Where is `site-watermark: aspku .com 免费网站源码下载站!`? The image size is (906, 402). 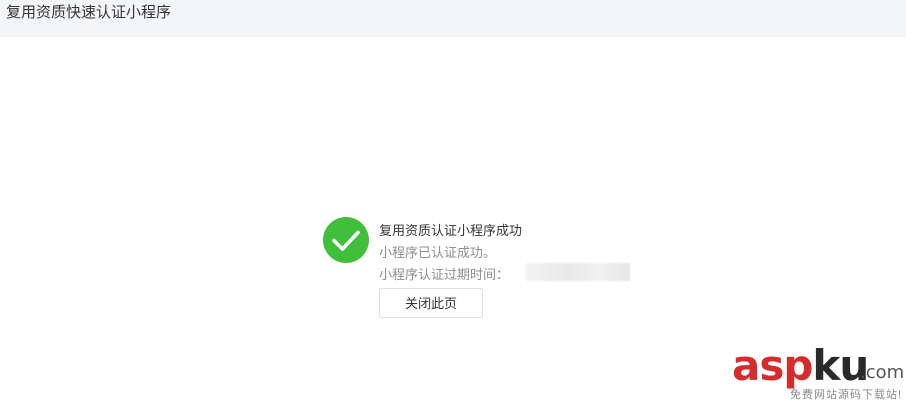 site-watermark: aspku .com 免费网站源码下载站! is located at coordinates (818, 371).